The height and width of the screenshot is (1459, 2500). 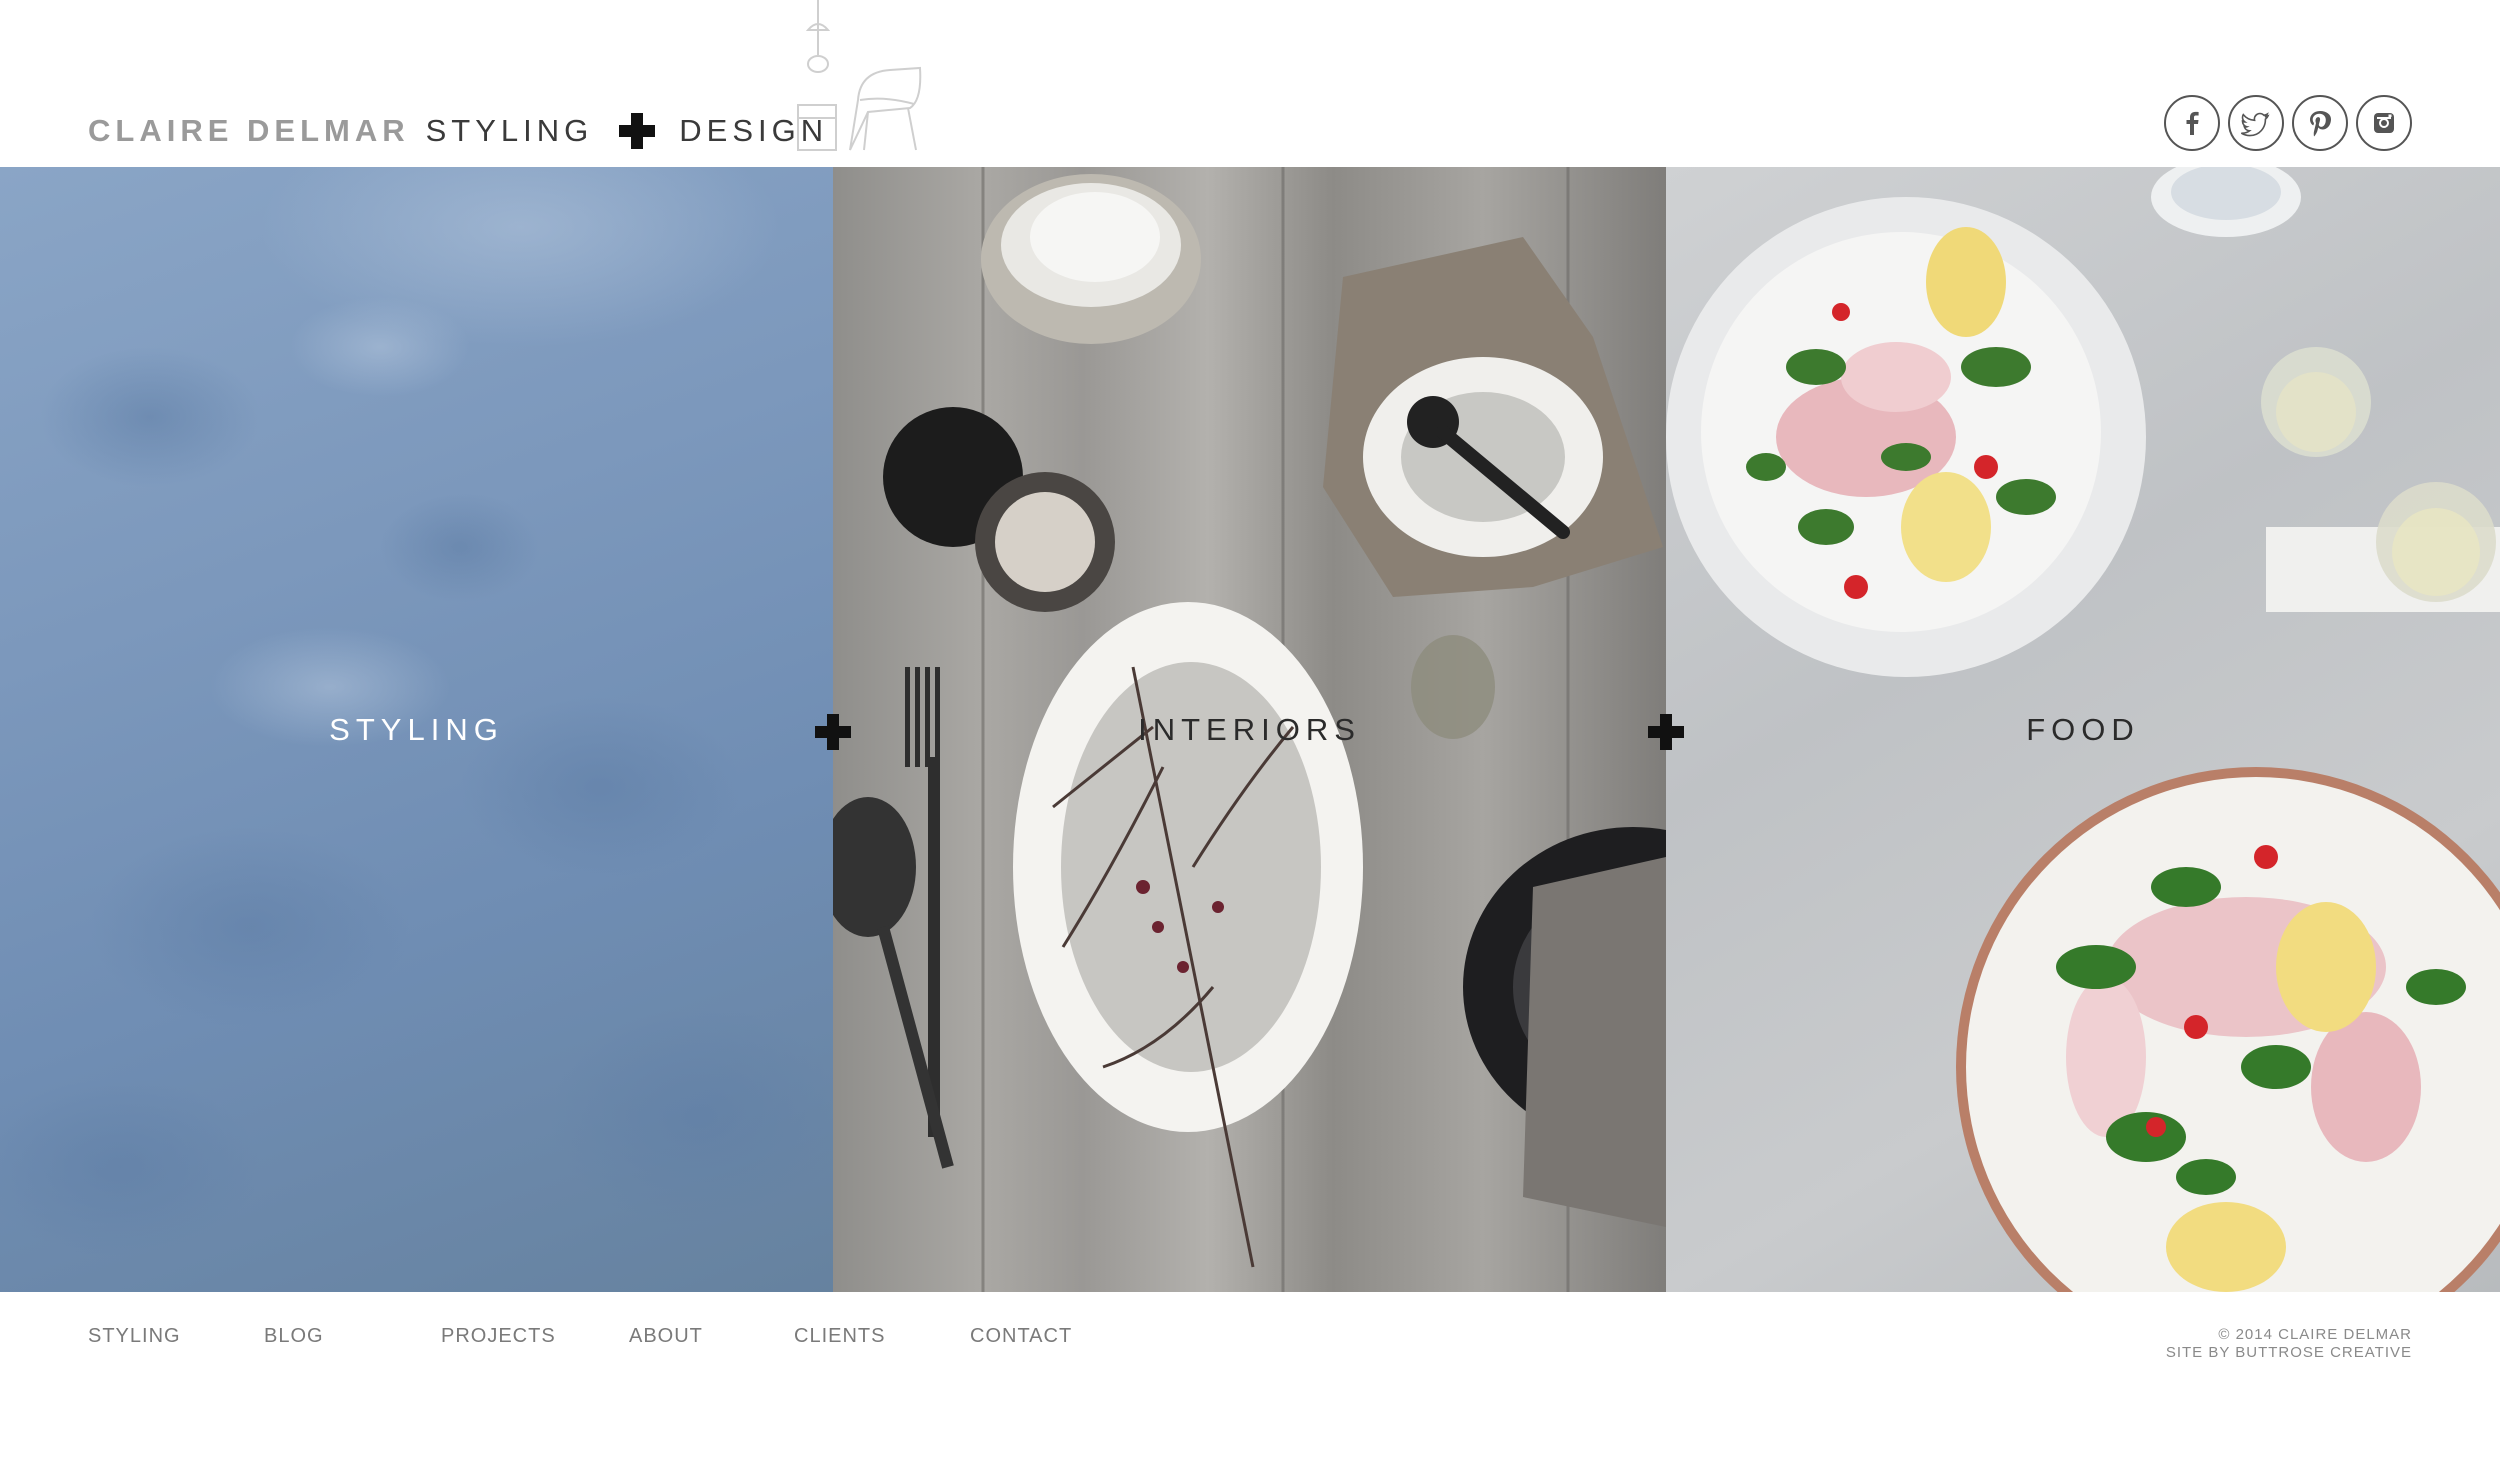 I want to click on pinterest-icon, so click(x=2320, y=123).